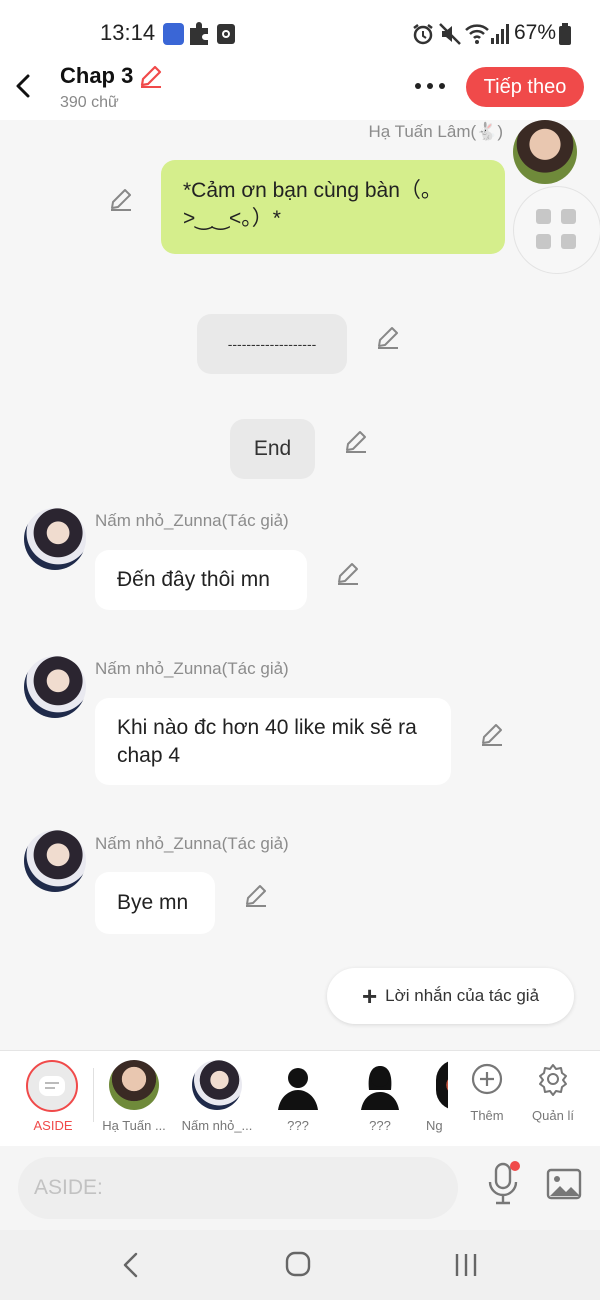 This screenshot has height=1300, width=600. I want to click on character-aside: ASIDE, so click(53, 1096).